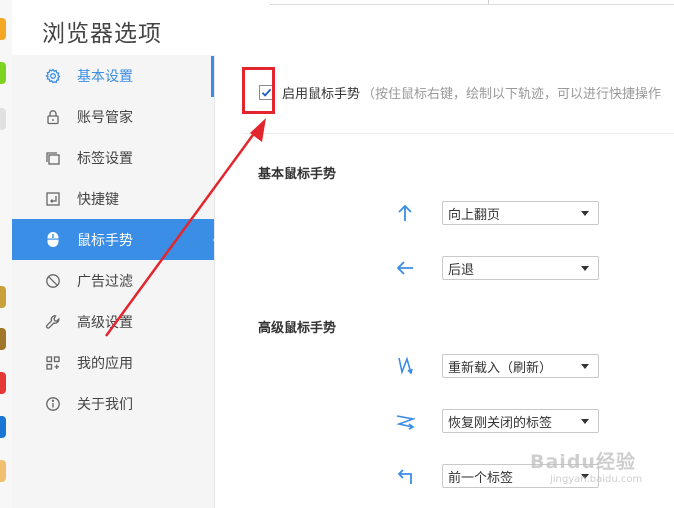  I want to click on annotation-arrow-icon, so click(185, 227).